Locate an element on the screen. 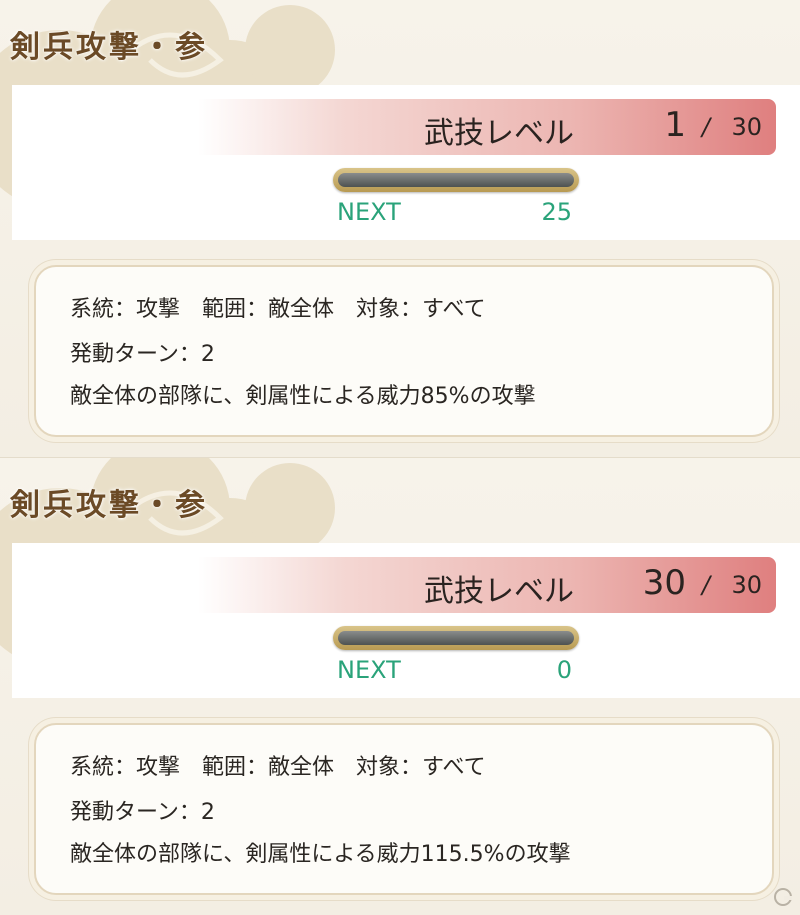  skill-level-bar: 武技レベル 1 / 30 is located at coordinates (487, 127).